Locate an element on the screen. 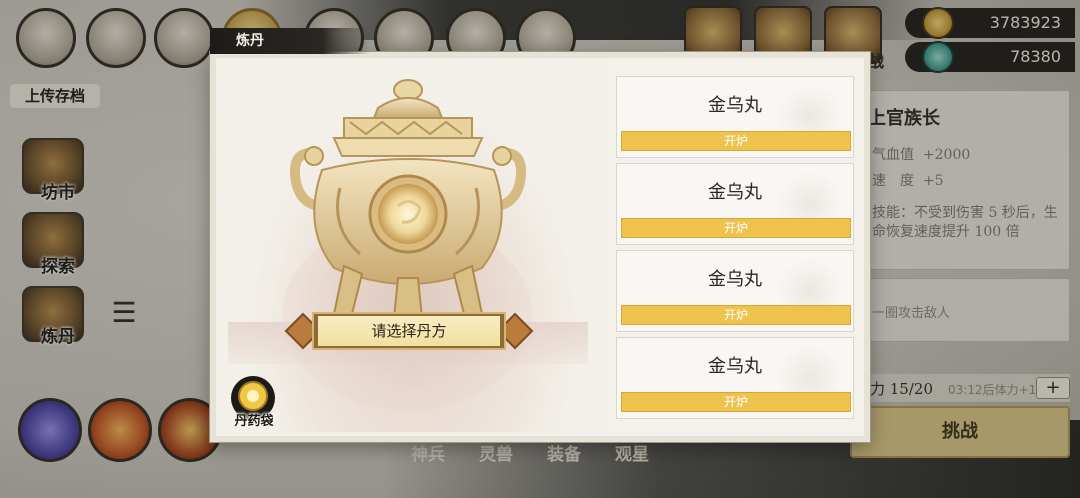  select-recipe-label: 请选择丹方 is located at coordinates (409, 331).